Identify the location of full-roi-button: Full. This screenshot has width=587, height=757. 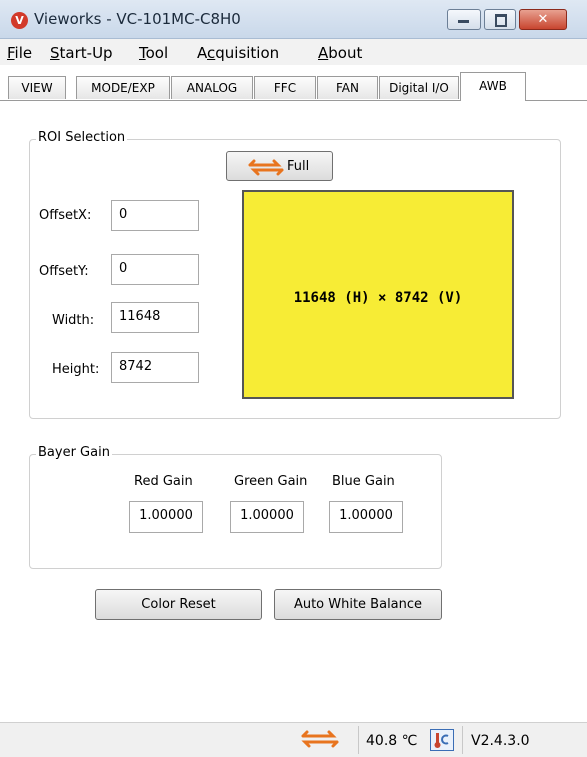
(279, 166).